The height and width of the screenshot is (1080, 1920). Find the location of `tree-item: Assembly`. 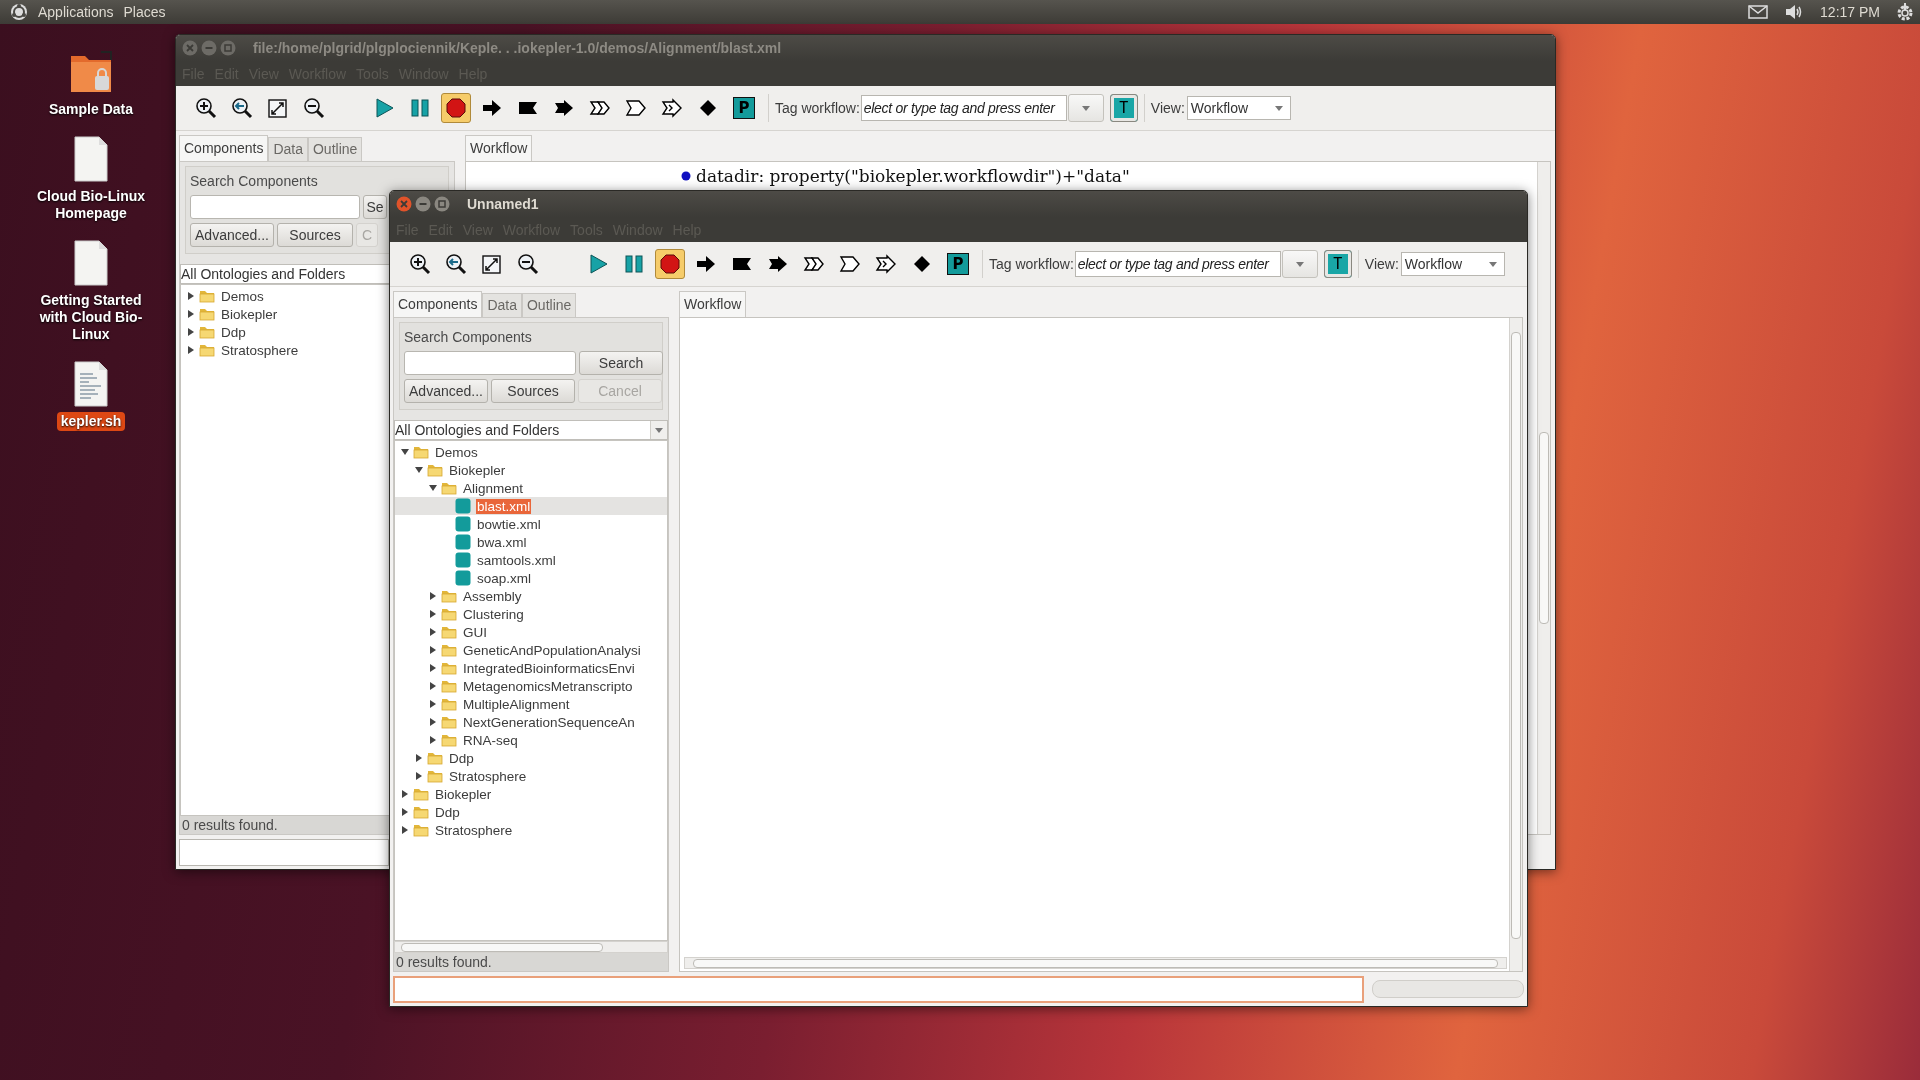

tree-item: Assembly is located at coordinates (492, 596).